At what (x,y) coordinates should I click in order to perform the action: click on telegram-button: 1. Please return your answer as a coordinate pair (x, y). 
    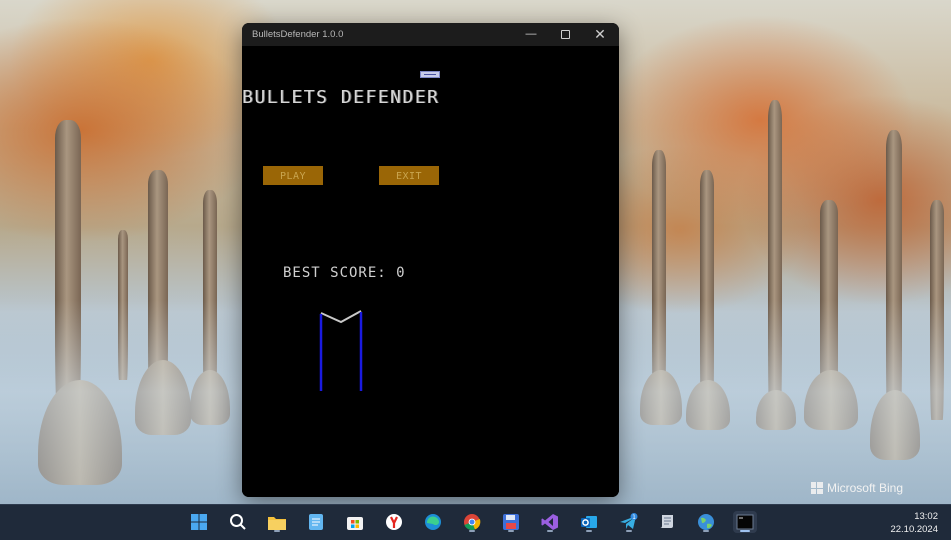
    Looking at the image, I should click on (629, 522).